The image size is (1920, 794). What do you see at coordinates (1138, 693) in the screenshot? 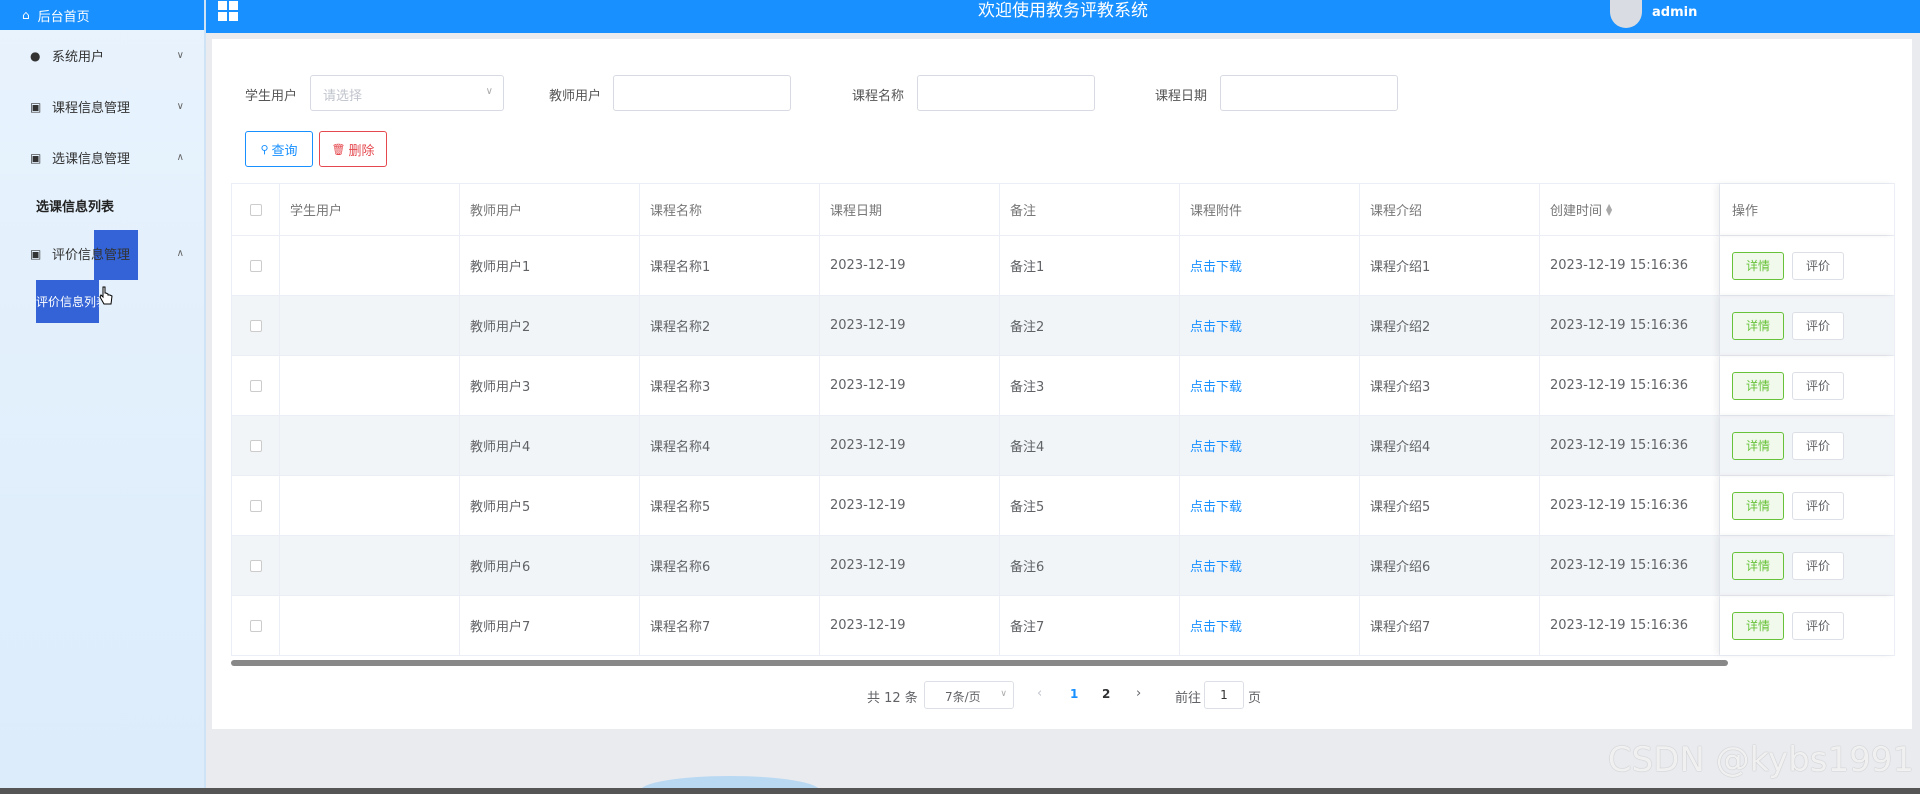
I see `next-page-icon: ›` at bounding box center [1138, 693].